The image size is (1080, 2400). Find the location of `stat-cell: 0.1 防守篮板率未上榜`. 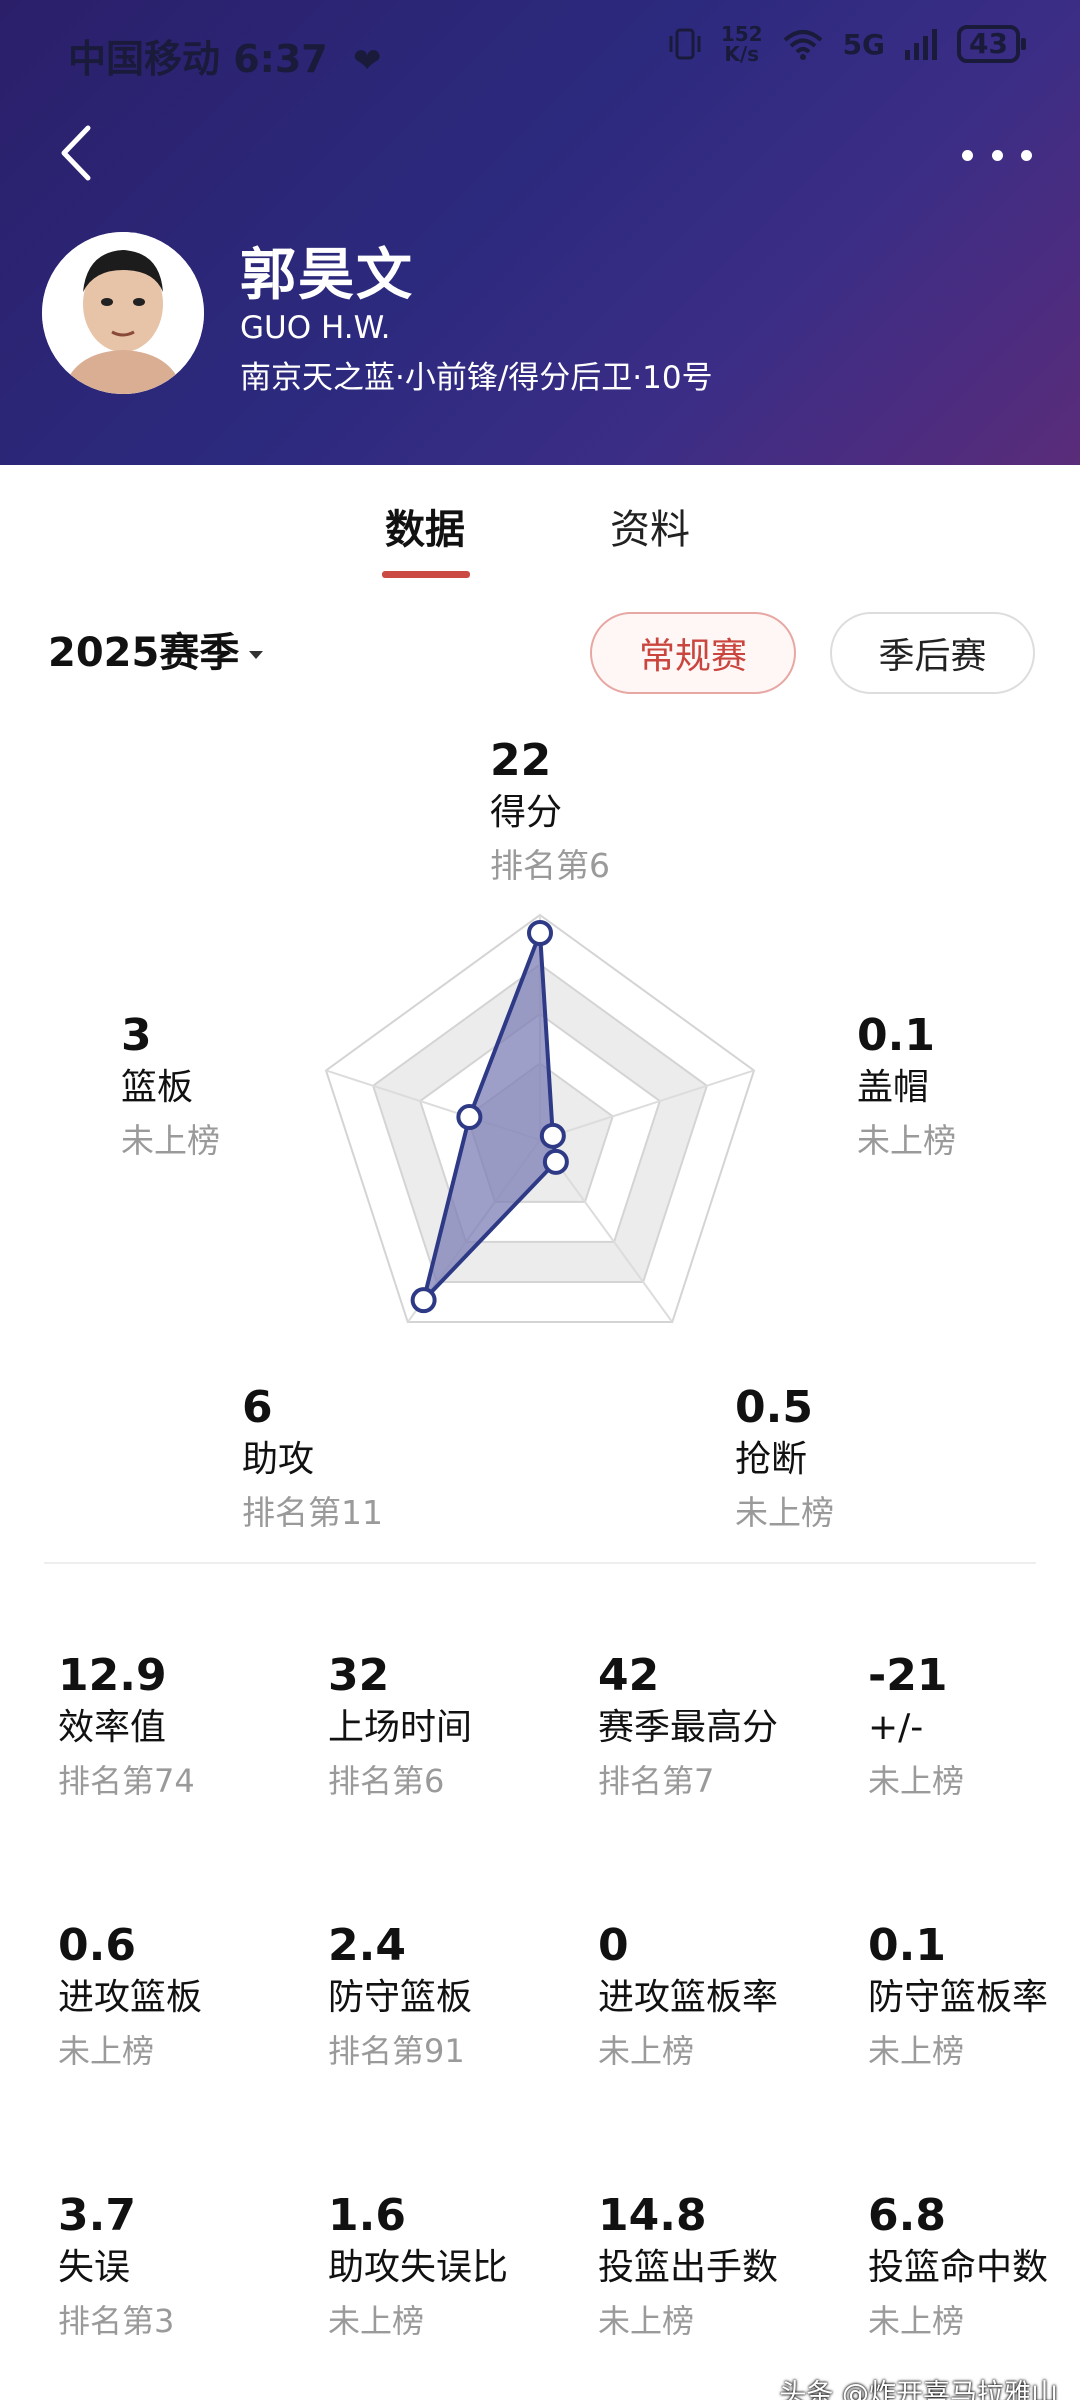

stat-cell: 0.1 防守篮板率未上榜 is located at coordinates (974, 1999).